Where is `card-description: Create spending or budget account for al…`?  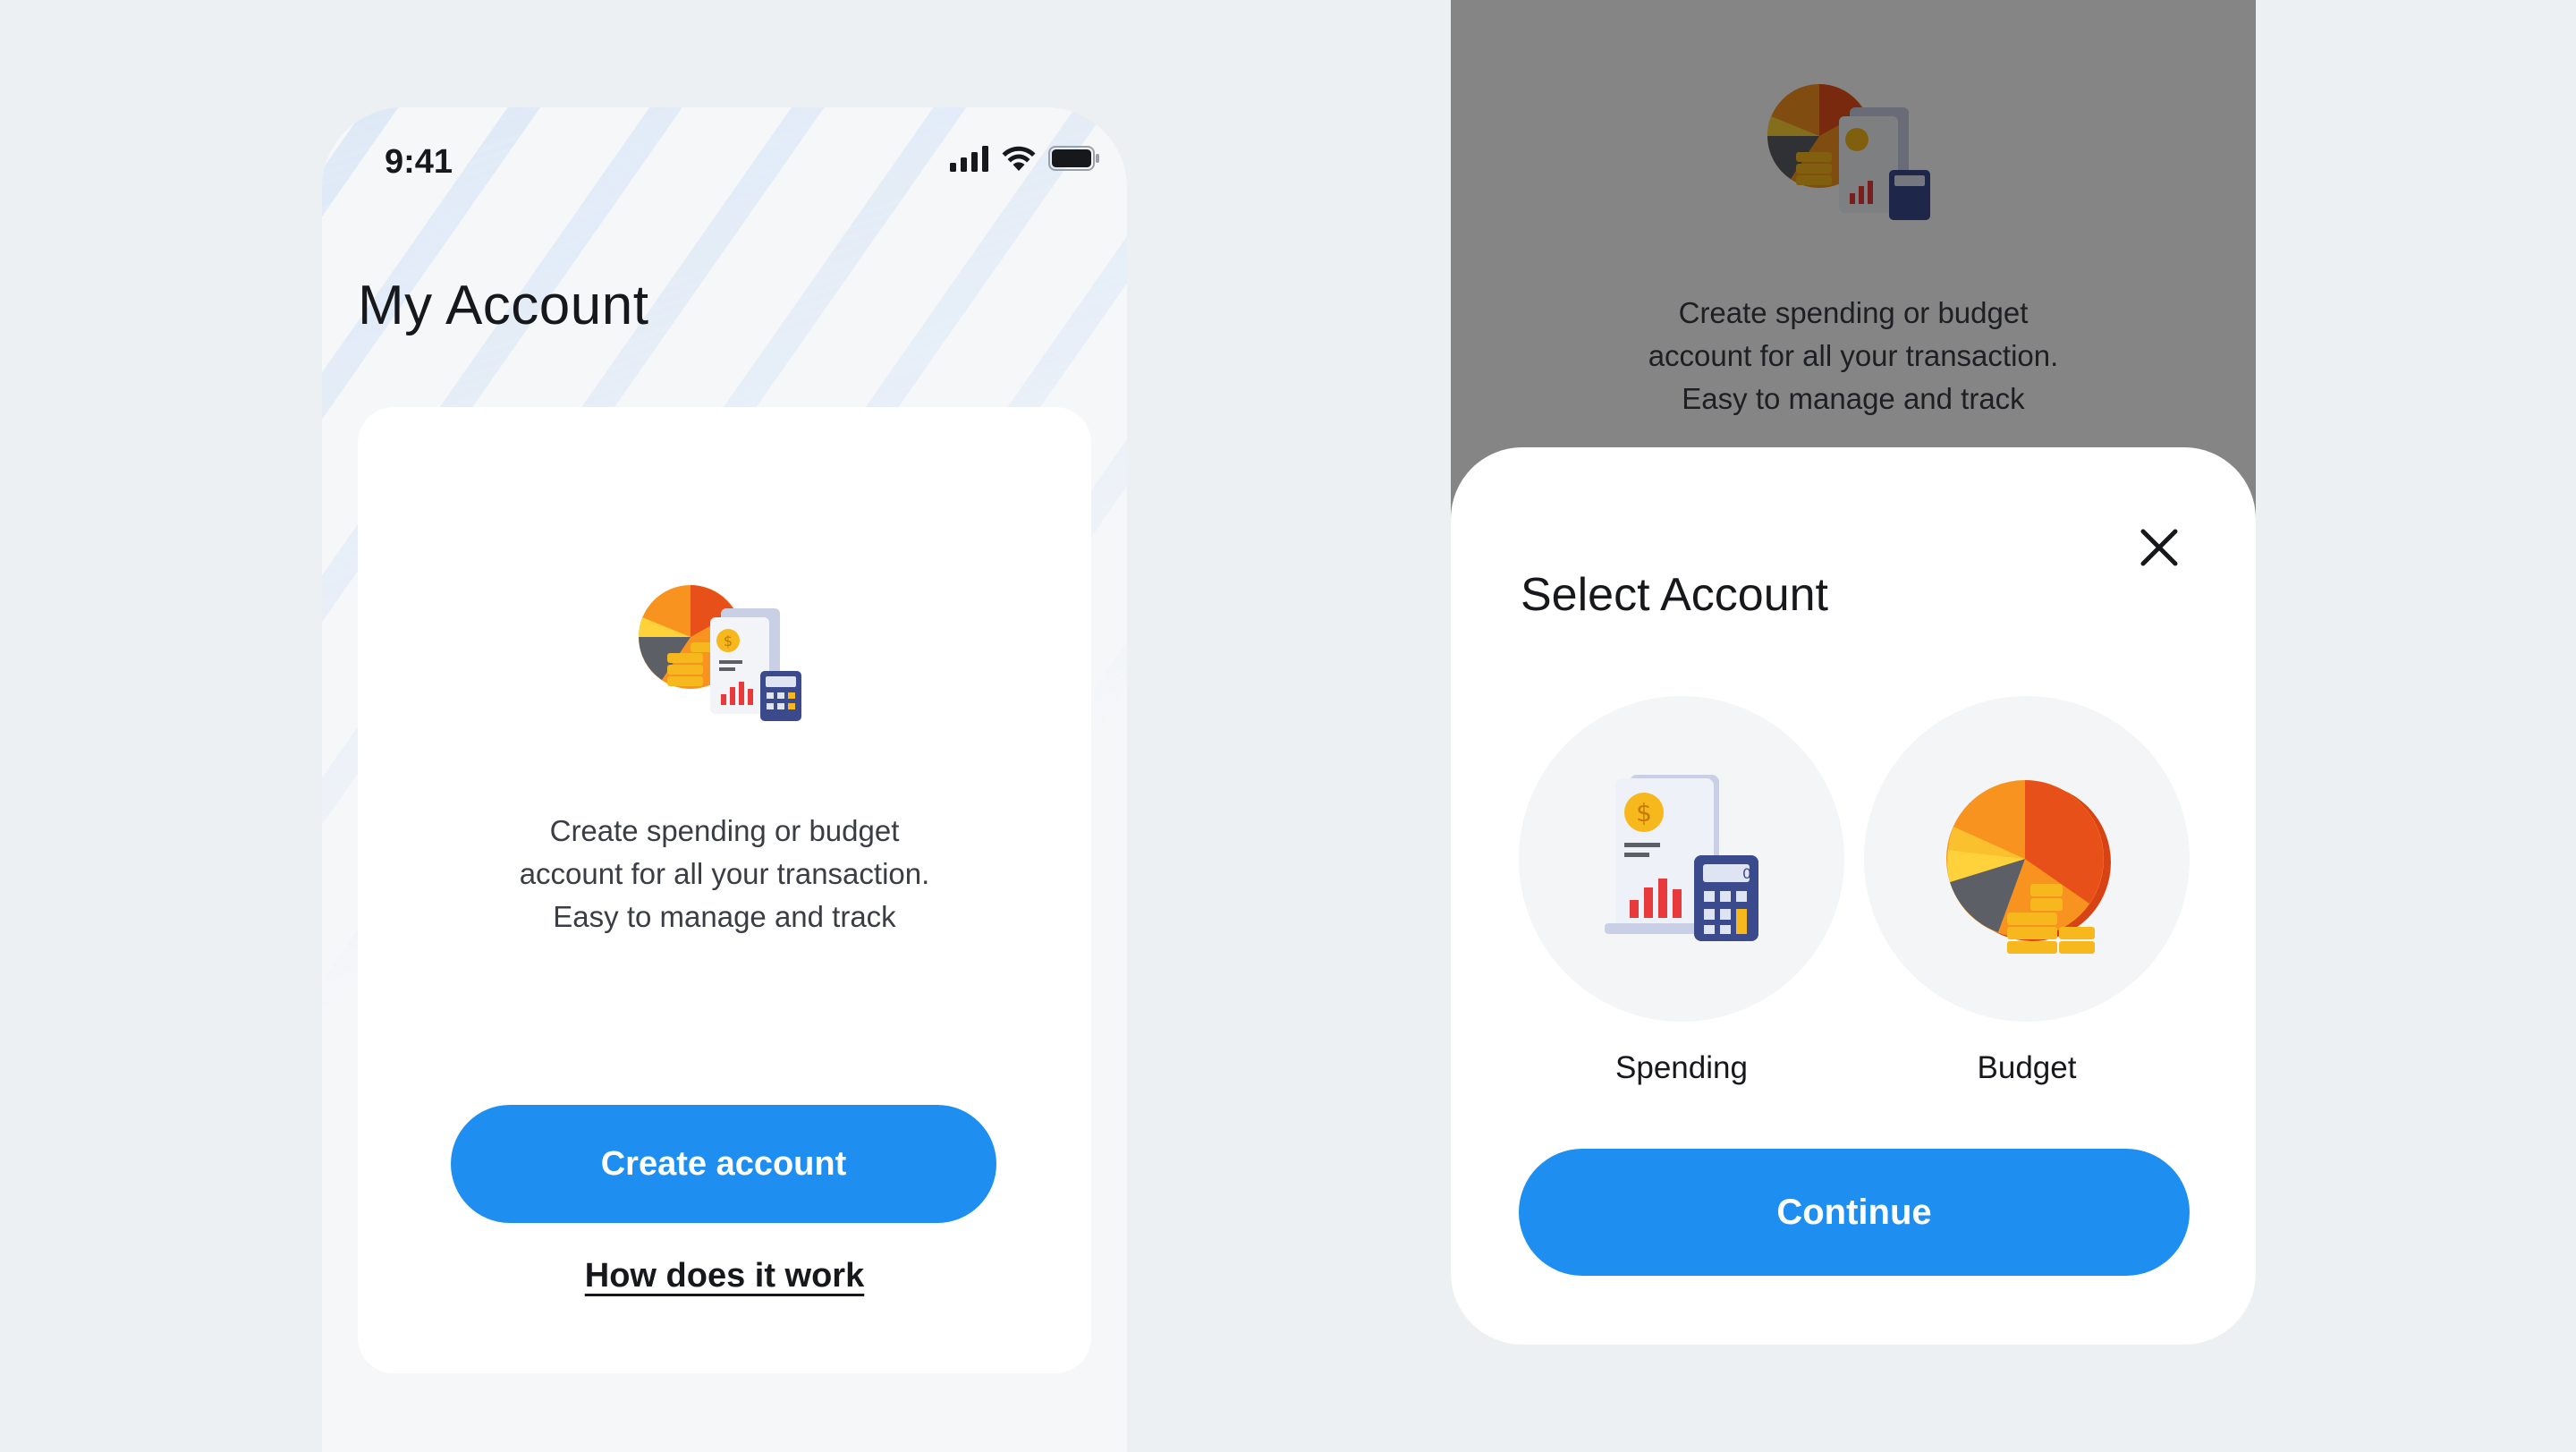
card-description: Create spending or budget account for al… is located at coordinates (724, 874).